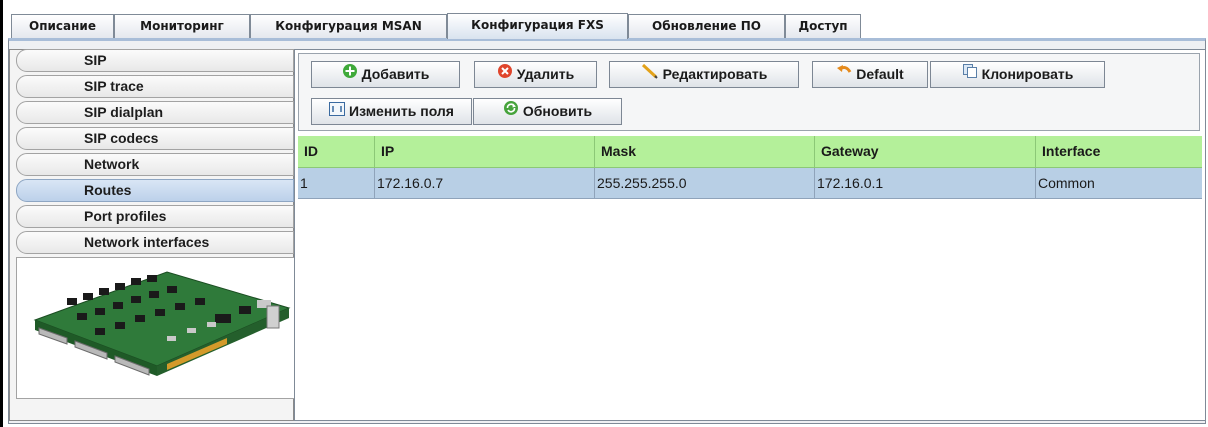 This screenshot has height=427, width=1208. What do you see at coordinates (1066, 183) in the screenshot?
I see `cell-interface: Common` at bounding box center [1066, 183].